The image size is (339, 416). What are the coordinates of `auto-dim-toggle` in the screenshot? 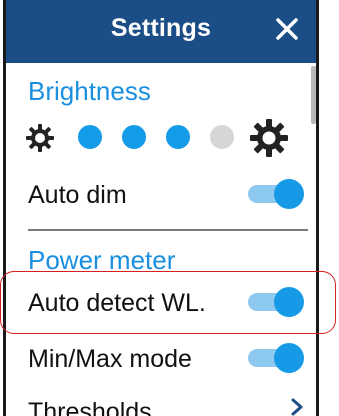 It's located at (274, 194).